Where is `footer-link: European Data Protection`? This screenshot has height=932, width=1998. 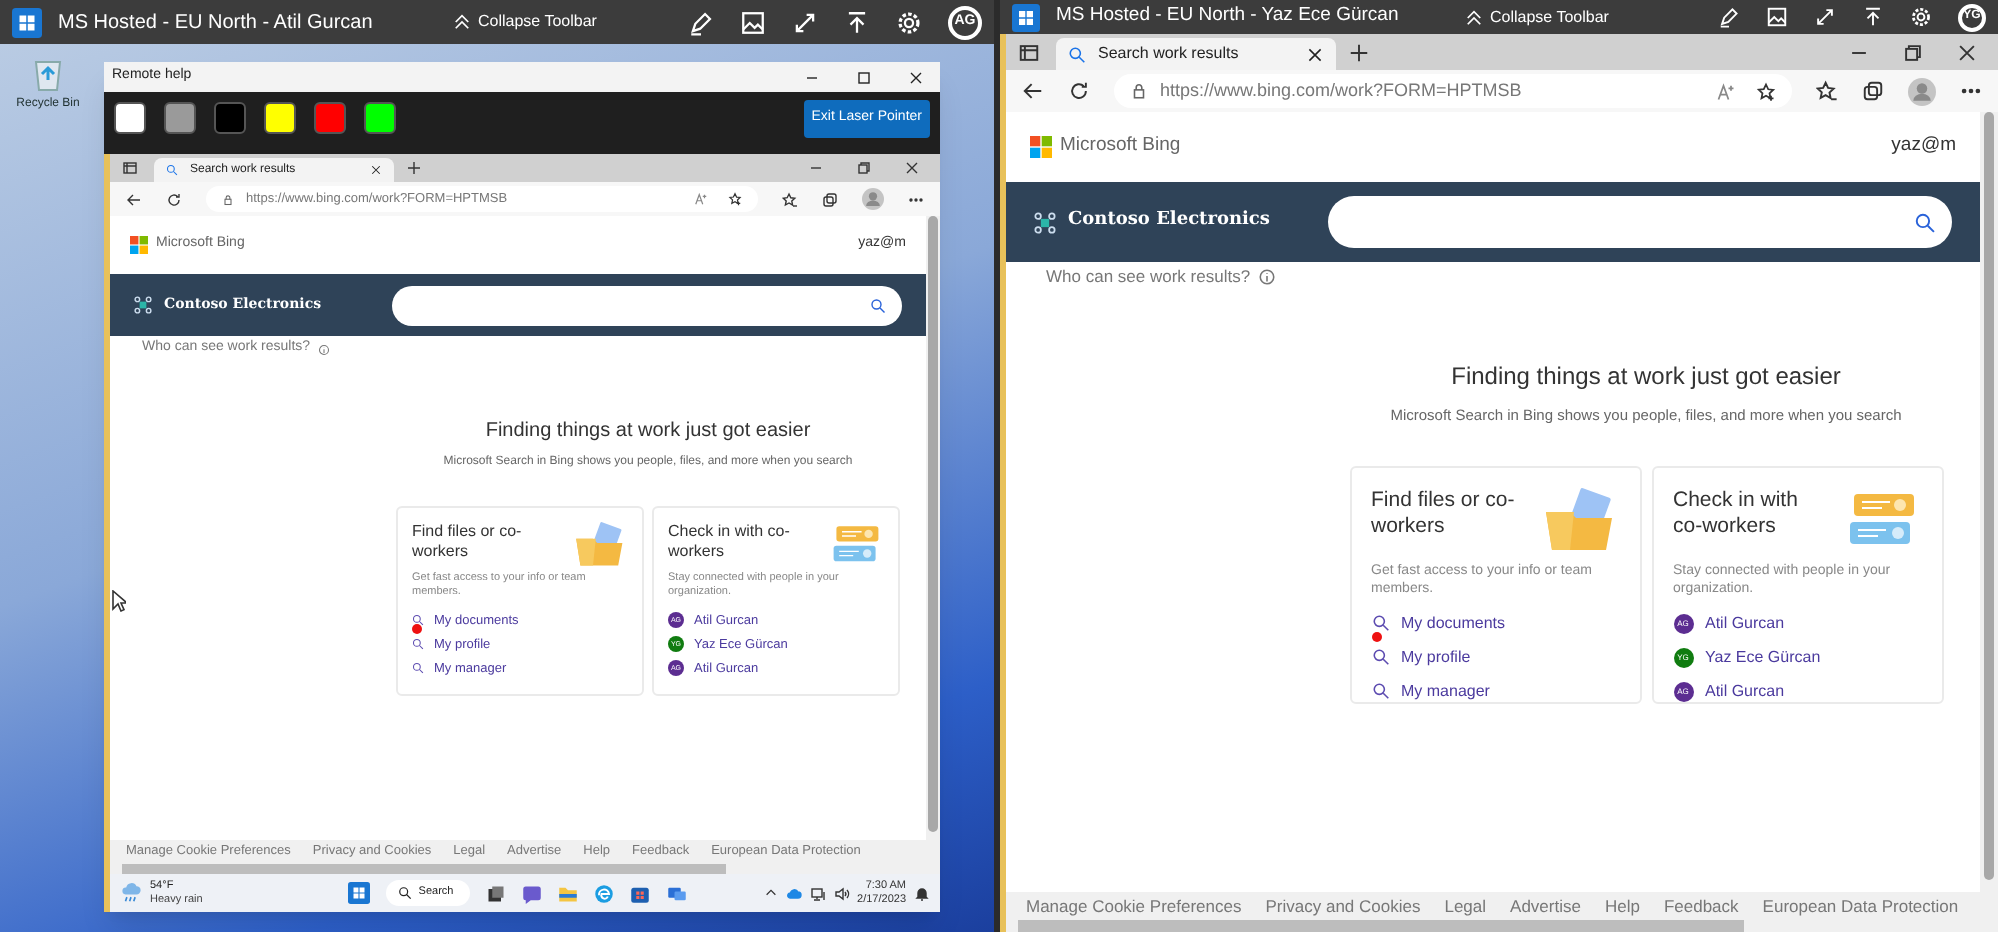 footer-link: European Data Protection is located at coordinates (1860, 906).